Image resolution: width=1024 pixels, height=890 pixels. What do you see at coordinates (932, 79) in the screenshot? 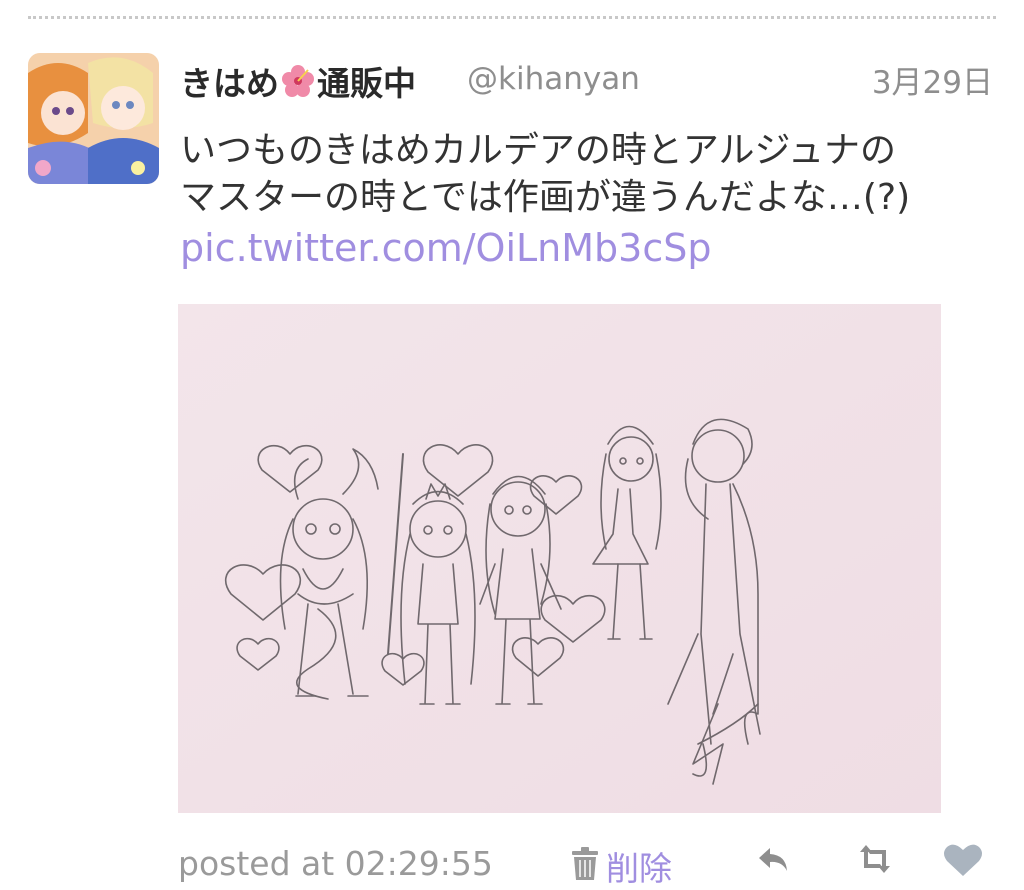
I see `tweet-date: 3月29日` at bounding box center [932, 79].